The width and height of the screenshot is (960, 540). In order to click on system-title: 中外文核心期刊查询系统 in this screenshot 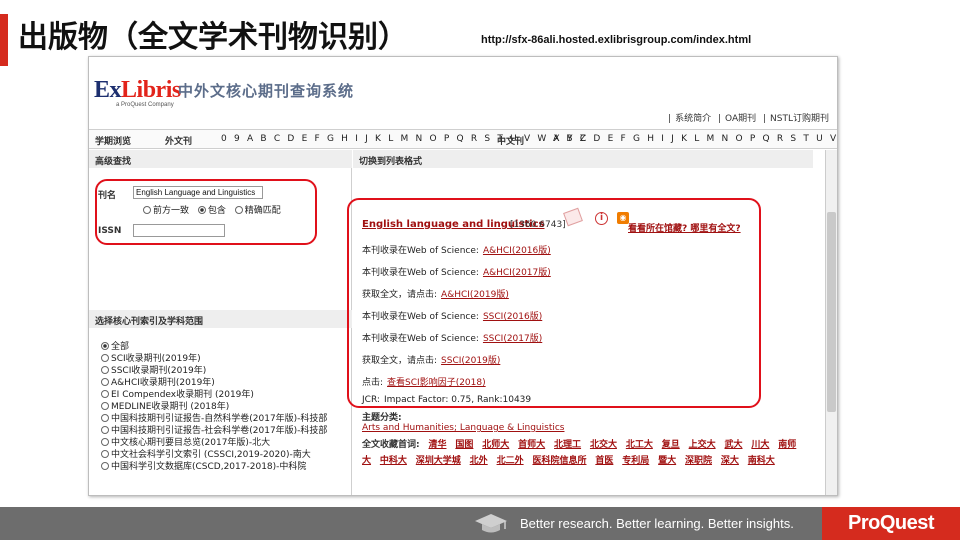, I will do `click(266, 91)`.